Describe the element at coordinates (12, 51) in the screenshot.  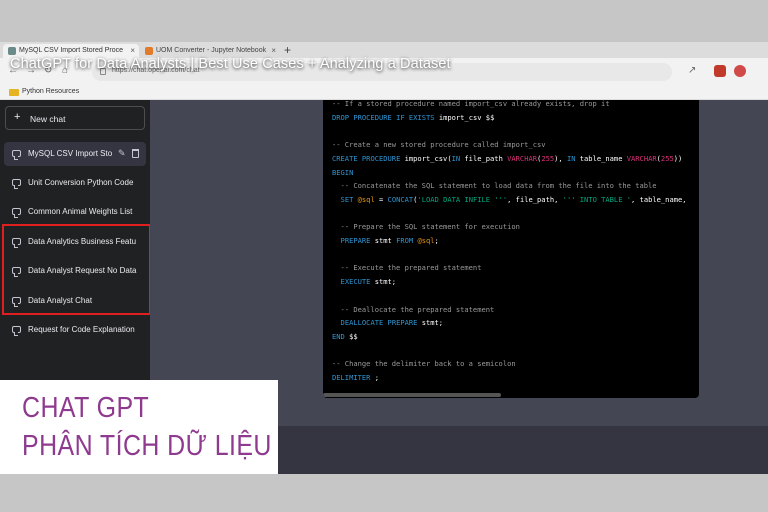
I see `openai-favicon-icon` at that location.